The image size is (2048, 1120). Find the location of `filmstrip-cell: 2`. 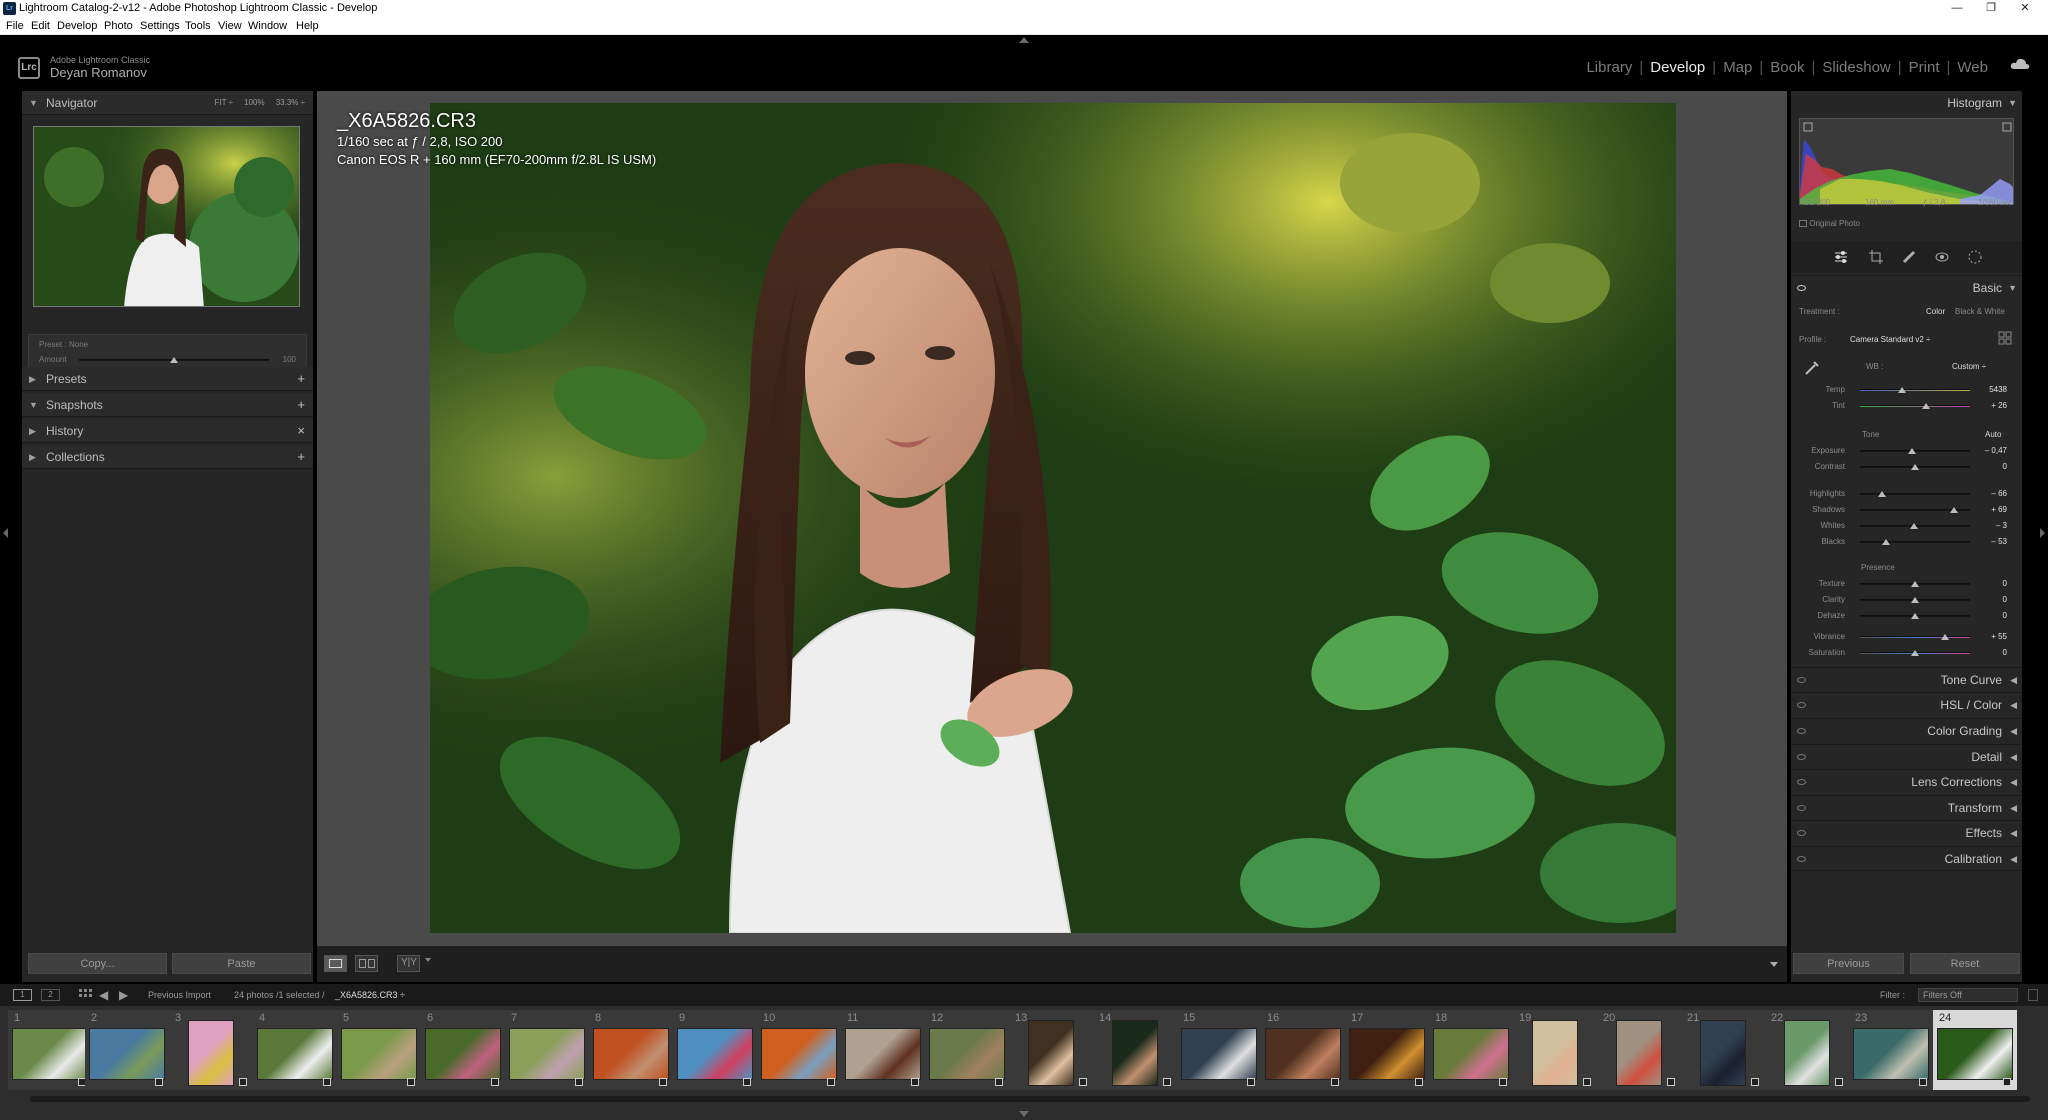

filmstrip-cell: 2 is located at coordinates (127, 1050).